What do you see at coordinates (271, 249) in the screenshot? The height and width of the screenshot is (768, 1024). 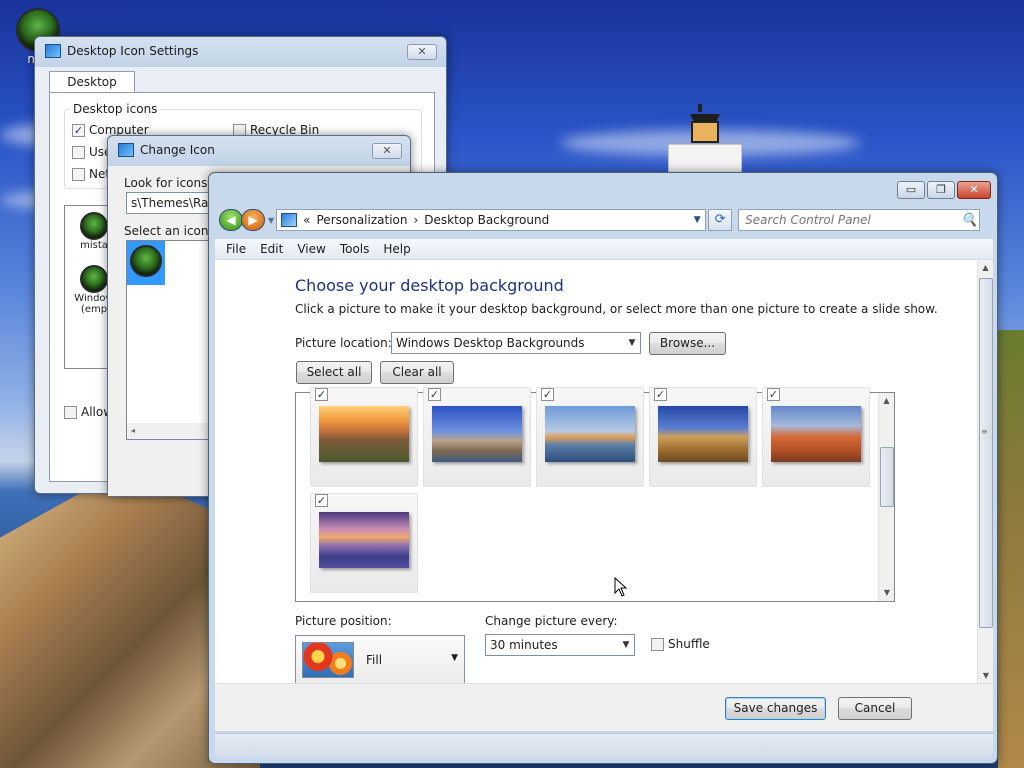 I see `menu-edit: Edit` at bounding box center [271, 249].